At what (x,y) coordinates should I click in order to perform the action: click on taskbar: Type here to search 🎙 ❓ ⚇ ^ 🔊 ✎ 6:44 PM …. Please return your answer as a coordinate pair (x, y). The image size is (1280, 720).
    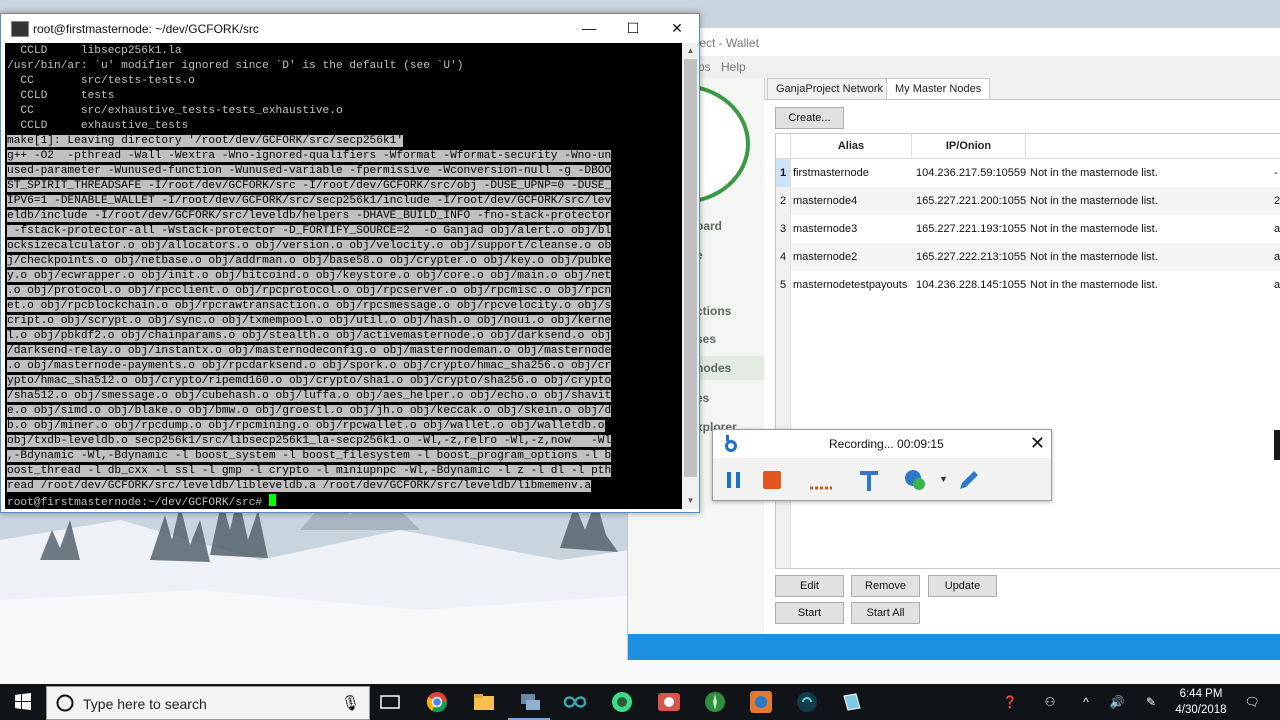
    Looking at the image, I should click on (640, 702).